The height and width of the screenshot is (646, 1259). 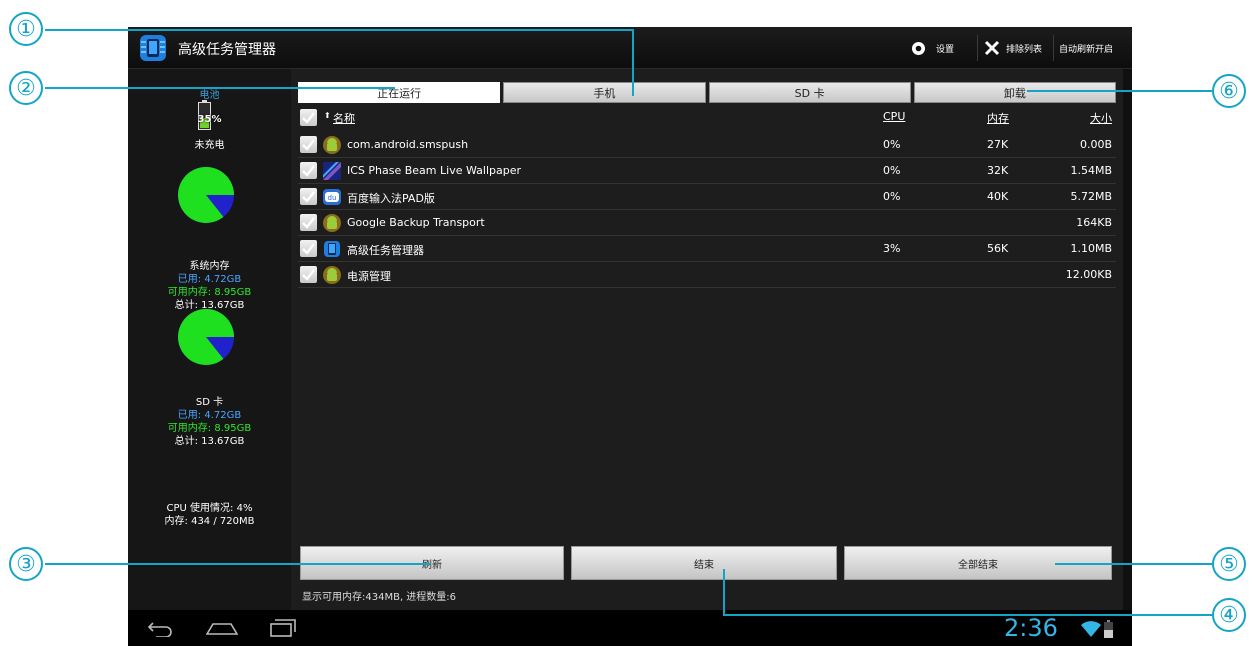 What do you see at coordinates (209, 441) in the screenshot?
I see `sd-card-total: 总计: 13.67GB` at bounding box center [209, 441].